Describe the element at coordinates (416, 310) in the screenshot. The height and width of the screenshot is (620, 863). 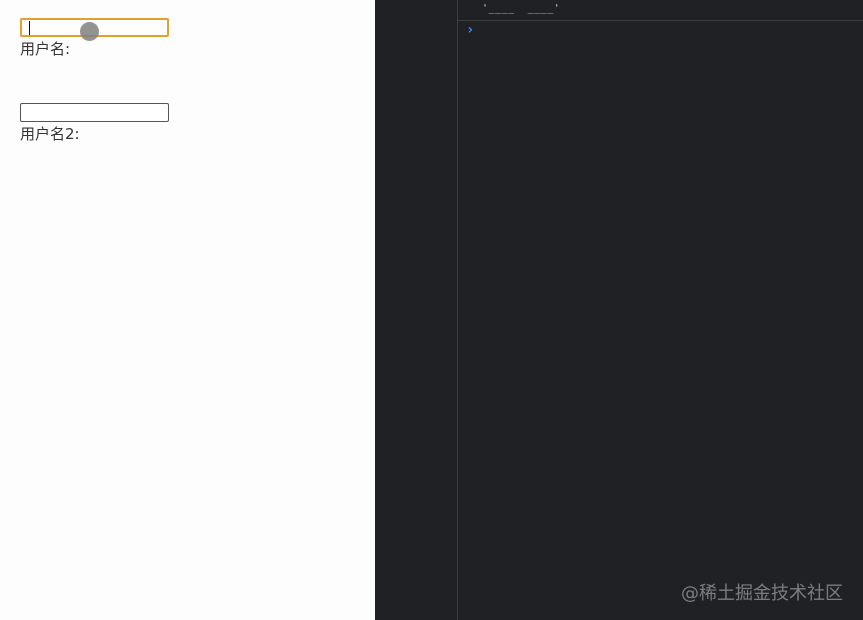
I see `devtools-sidebar` at that location.